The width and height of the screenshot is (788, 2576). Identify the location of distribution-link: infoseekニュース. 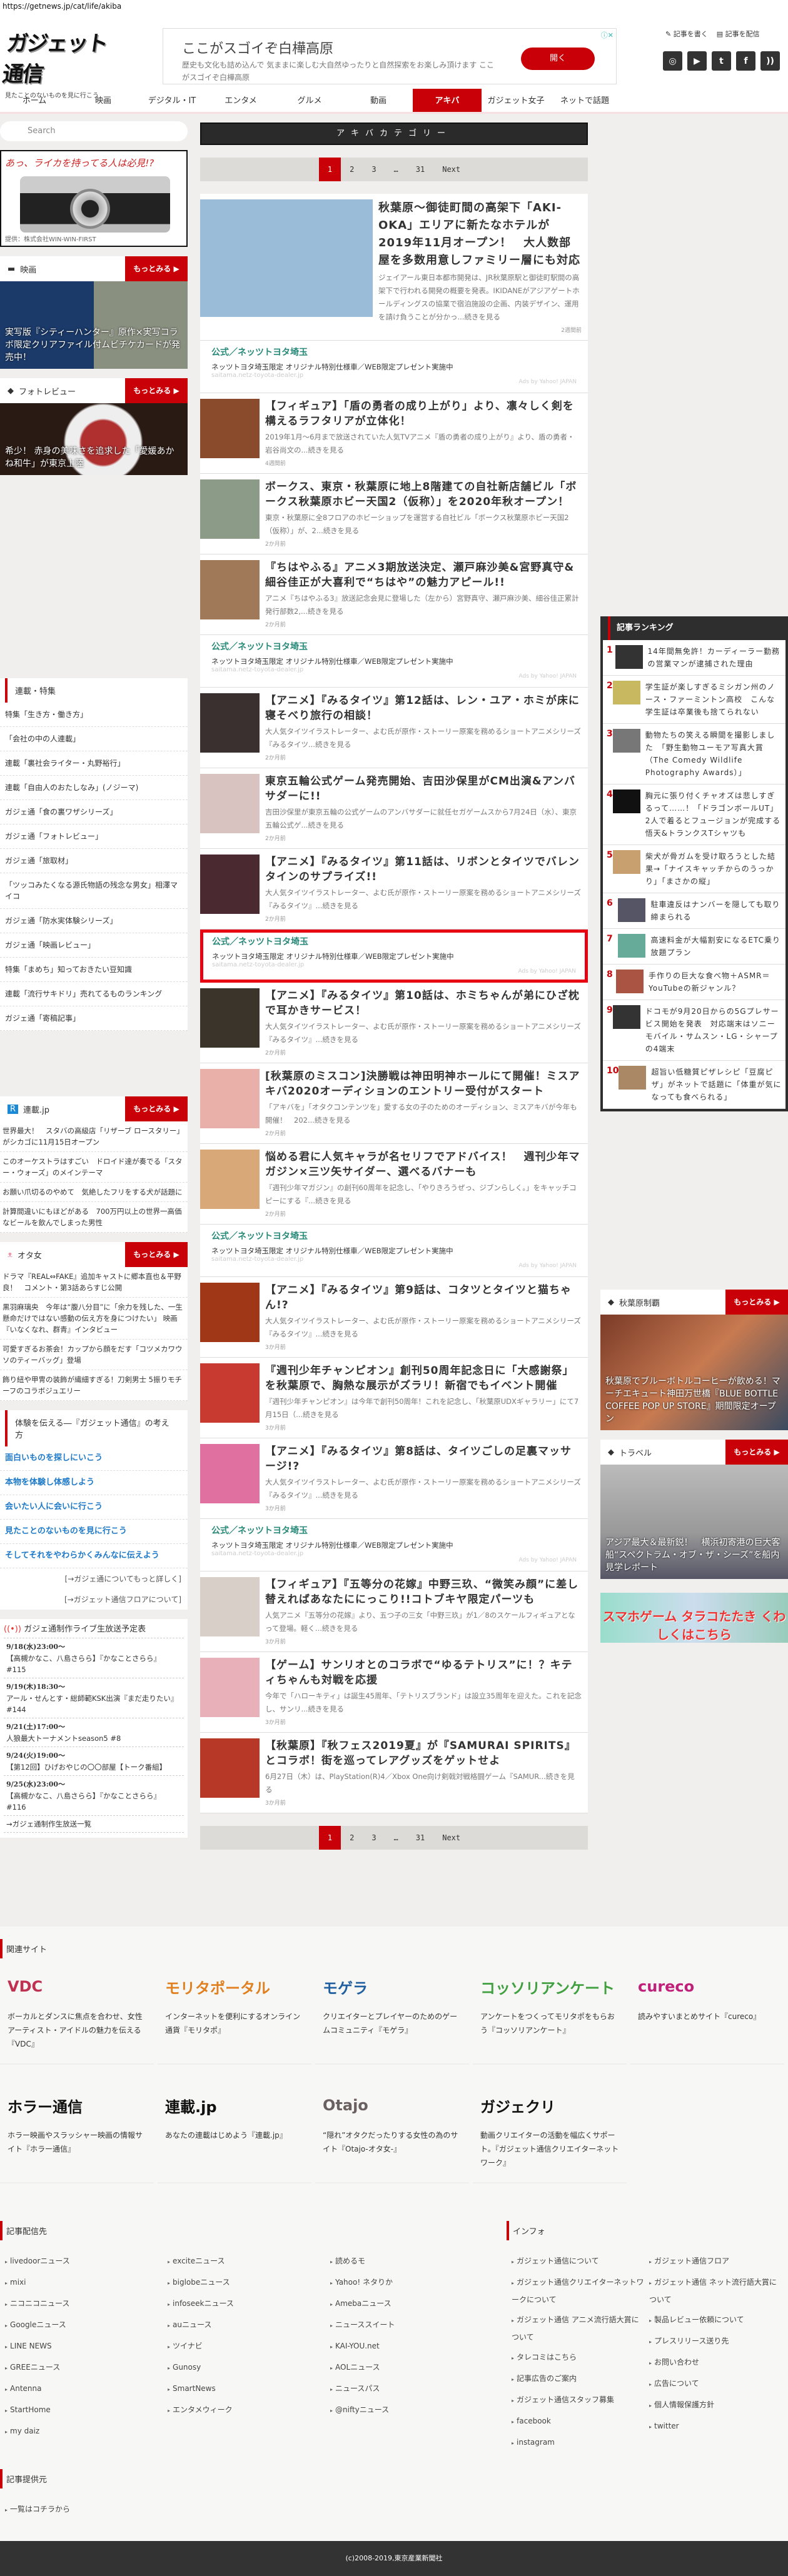
(244, 2304).